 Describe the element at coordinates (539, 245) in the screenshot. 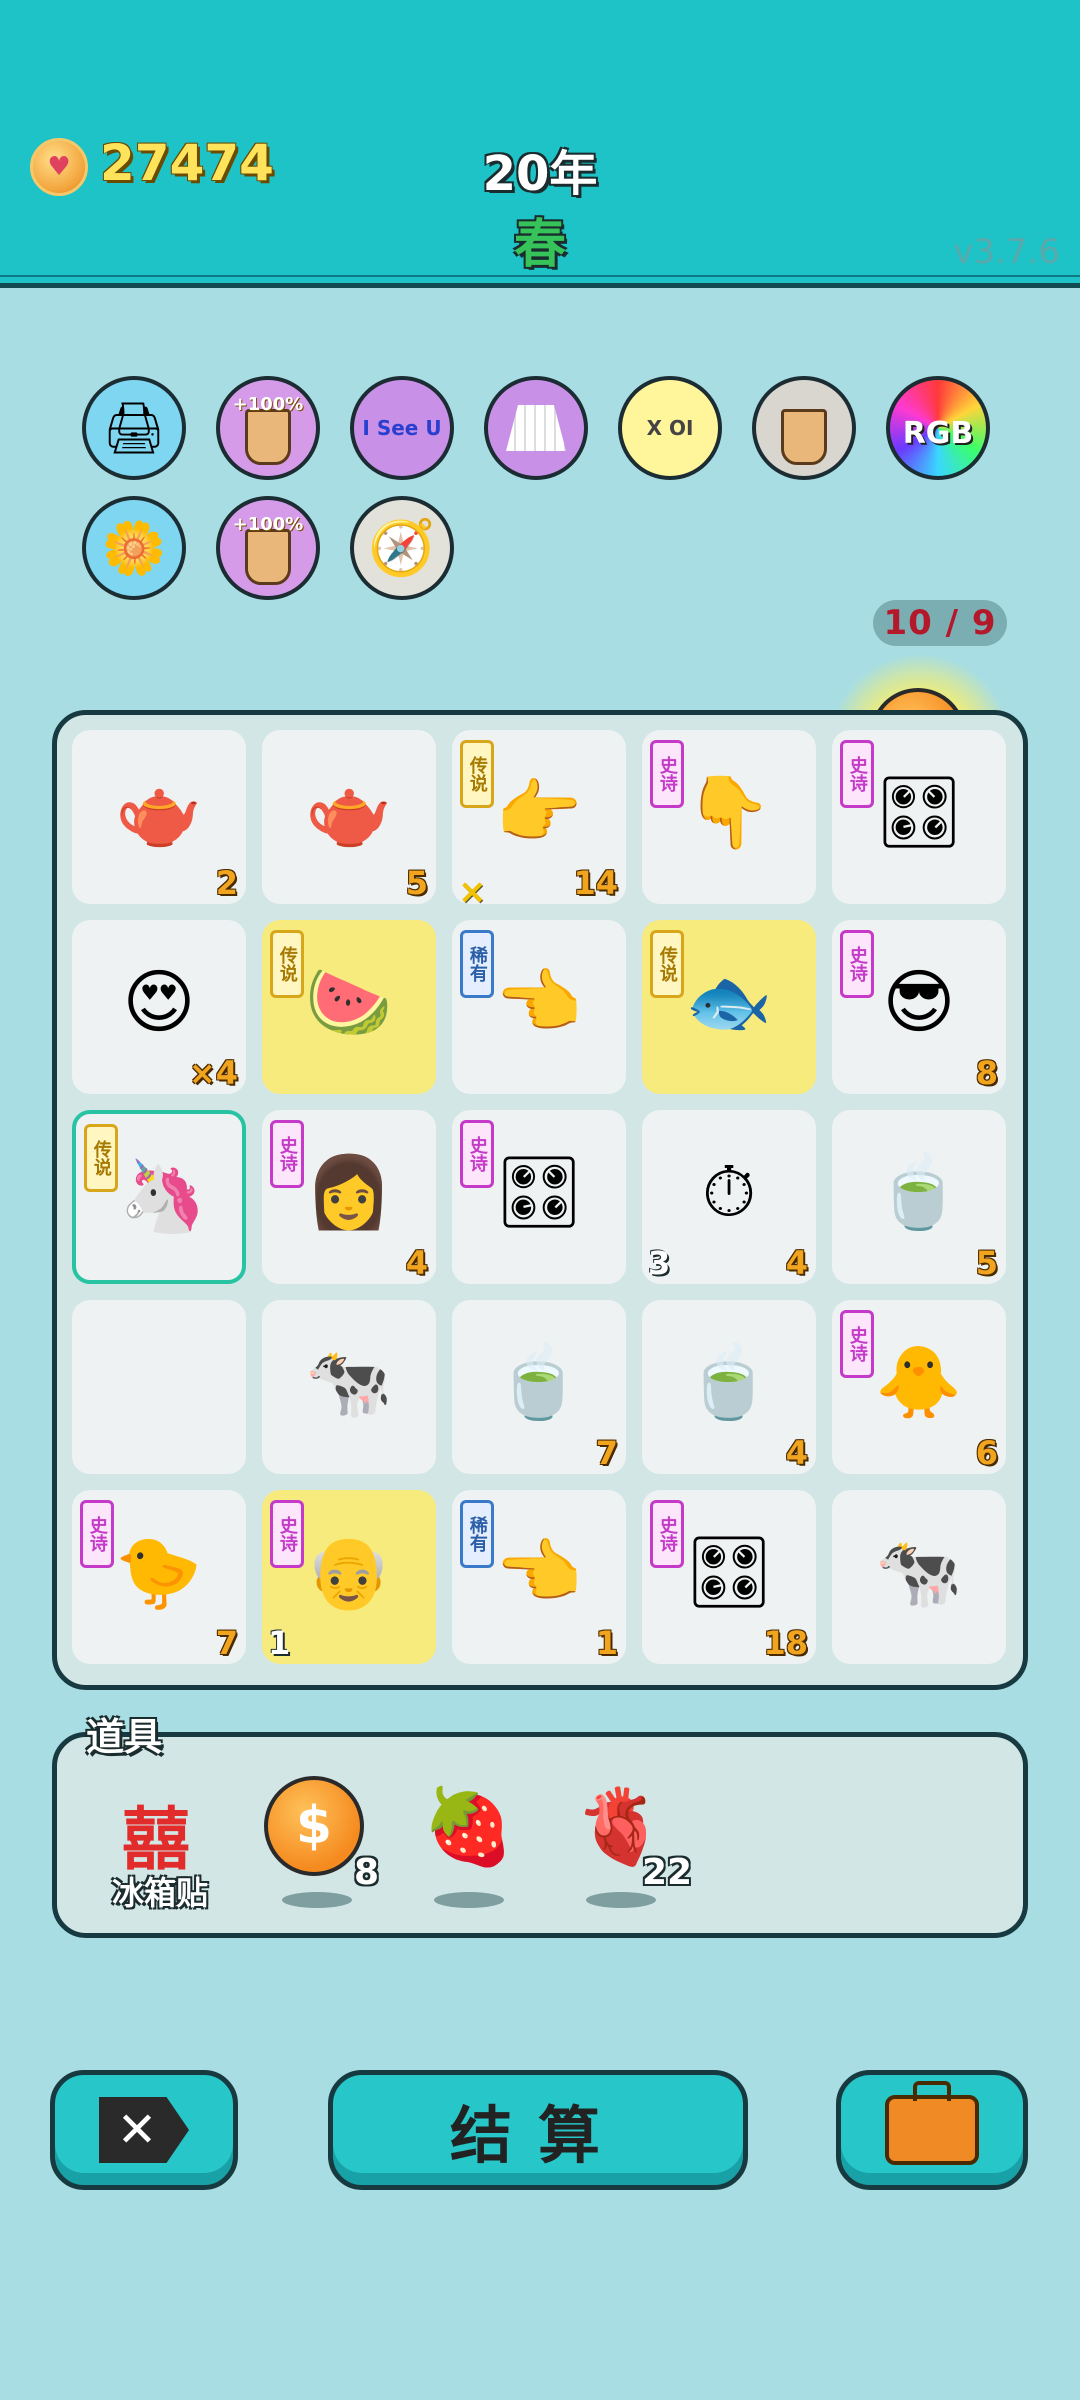

I see `season-label: 春` at that location.